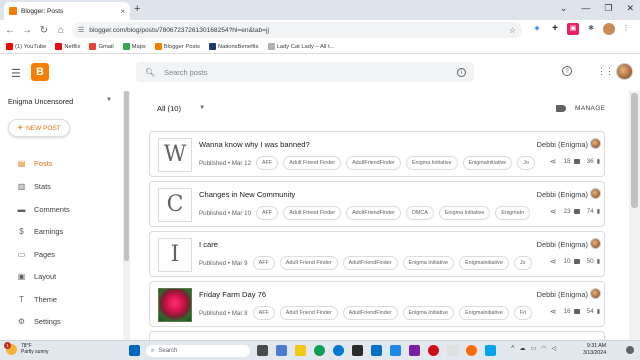 The height and width of the screenshot is (360, 640). What do you see at coordinates (254, 144) in the screenshot?
I see `post-title: Wanna know why I was banned?` at bounding box center [254, 144].